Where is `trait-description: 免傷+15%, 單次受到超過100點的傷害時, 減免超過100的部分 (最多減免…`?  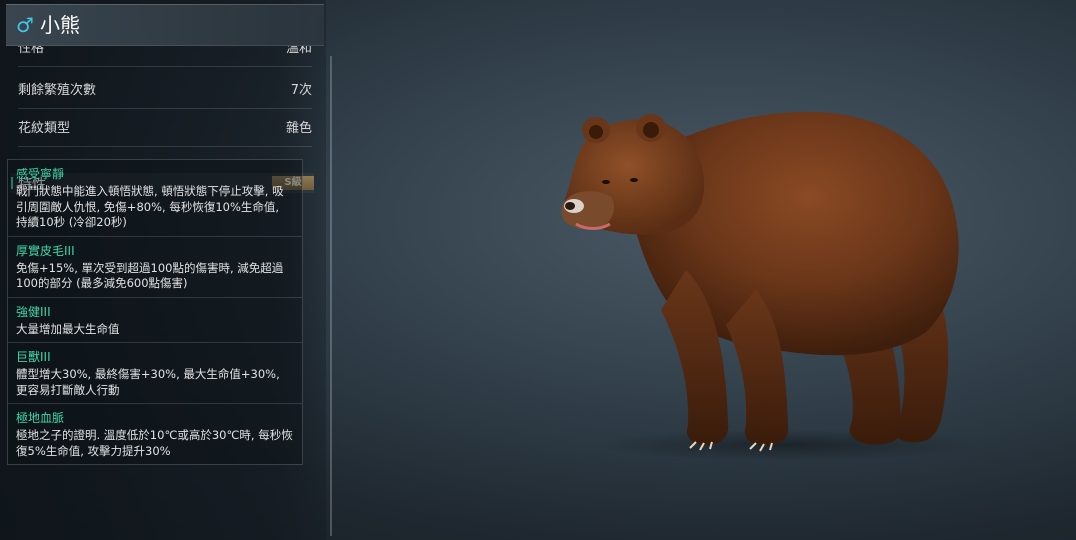
trait-description: 免傷+15%, 單次受到超過100點的傷害時, 減免超過100的部分 (最多減免… is located at coordinates (150, 275).